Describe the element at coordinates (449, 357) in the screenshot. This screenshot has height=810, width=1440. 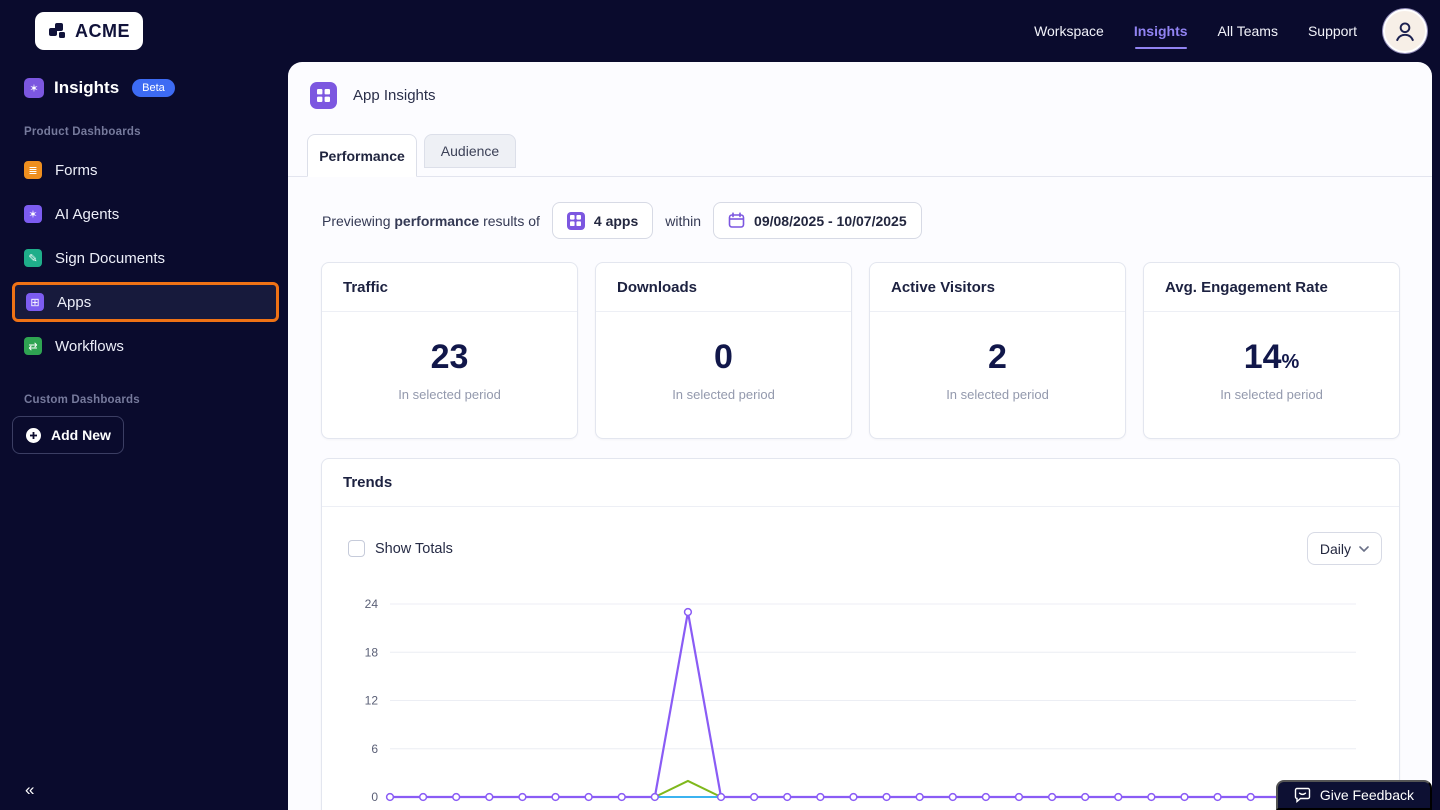
I see `stat-value: 23` at that location.